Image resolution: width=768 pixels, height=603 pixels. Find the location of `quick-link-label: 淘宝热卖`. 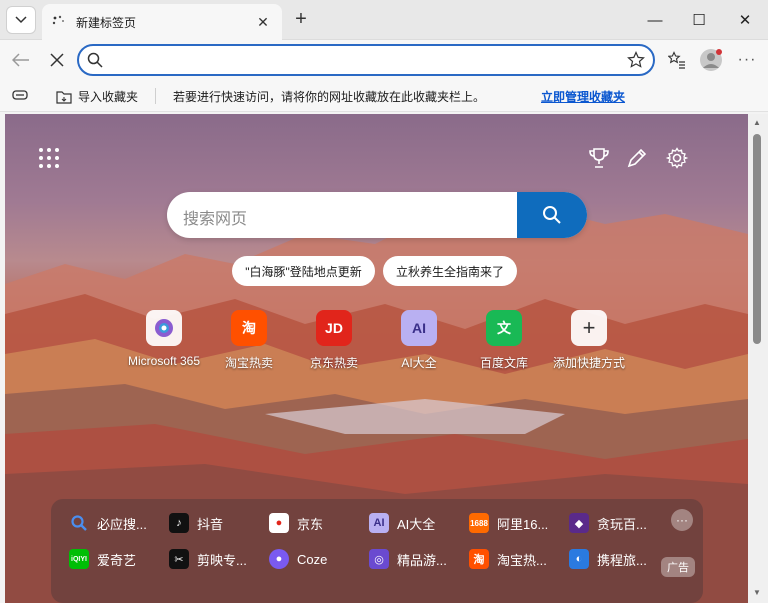

quick-link-label: 淘宝热卖 is located at coordinates (248, 363).